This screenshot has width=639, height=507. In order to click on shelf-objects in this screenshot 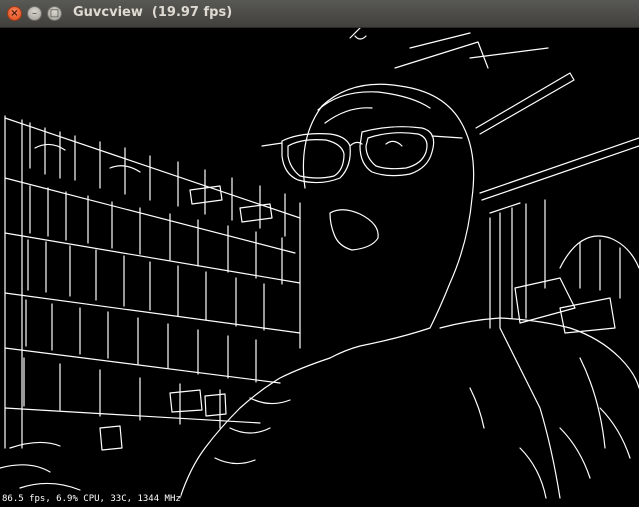, I will do `click(153, 183)`.